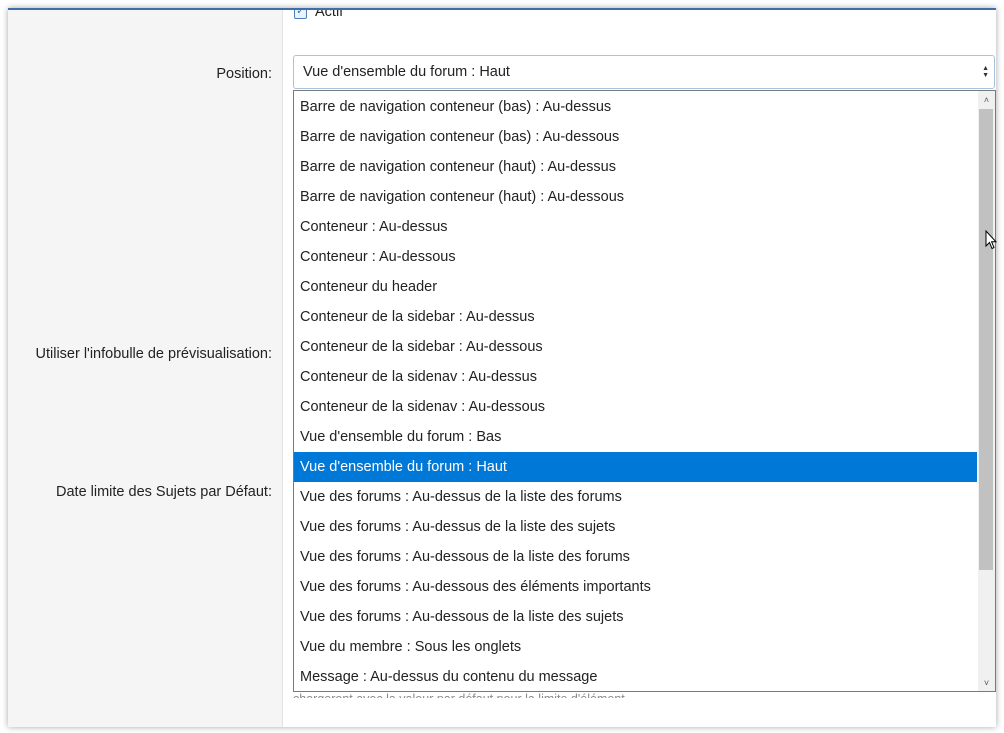  I want to click on dropdown-option: Conteneur du header, so click(635, 287).